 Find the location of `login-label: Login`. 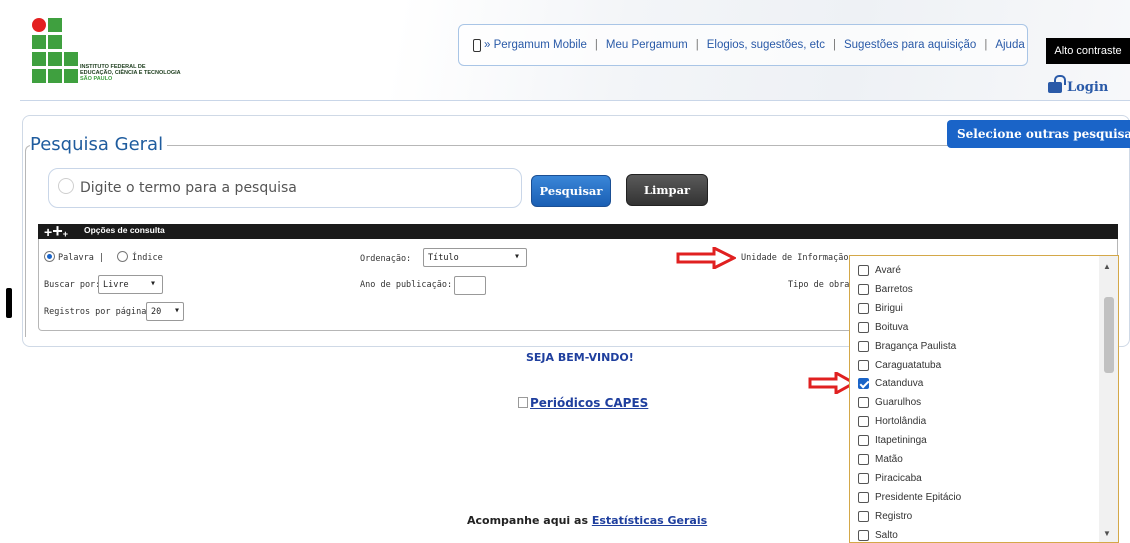

login-label: Login is located at coordinates (1088, 87).